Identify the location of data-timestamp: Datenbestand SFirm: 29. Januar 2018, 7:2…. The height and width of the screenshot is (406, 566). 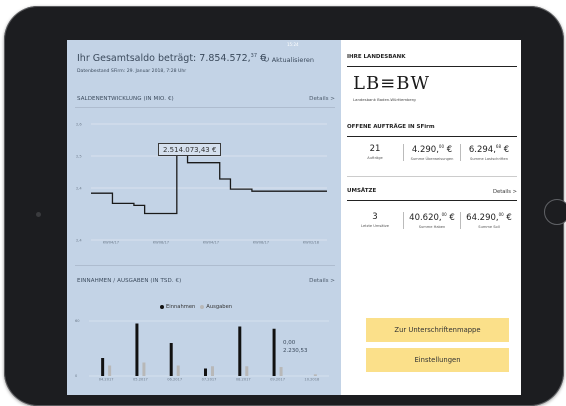
(132, 71).